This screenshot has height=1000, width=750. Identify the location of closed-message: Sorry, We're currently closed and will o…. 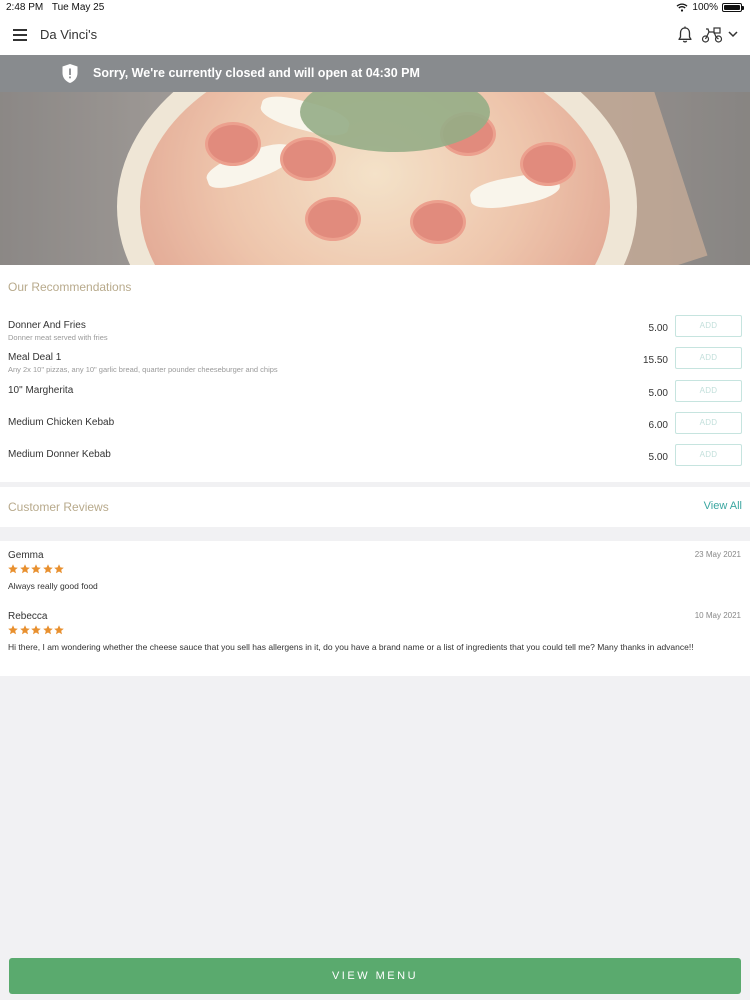
(256, 73).